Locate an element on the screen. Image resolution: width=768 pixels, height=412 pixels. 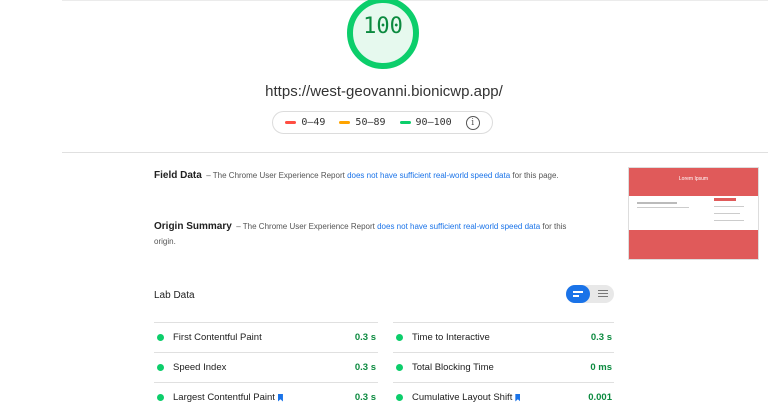
field-data-text-after: for this page. is located at coordinates (535, 175).